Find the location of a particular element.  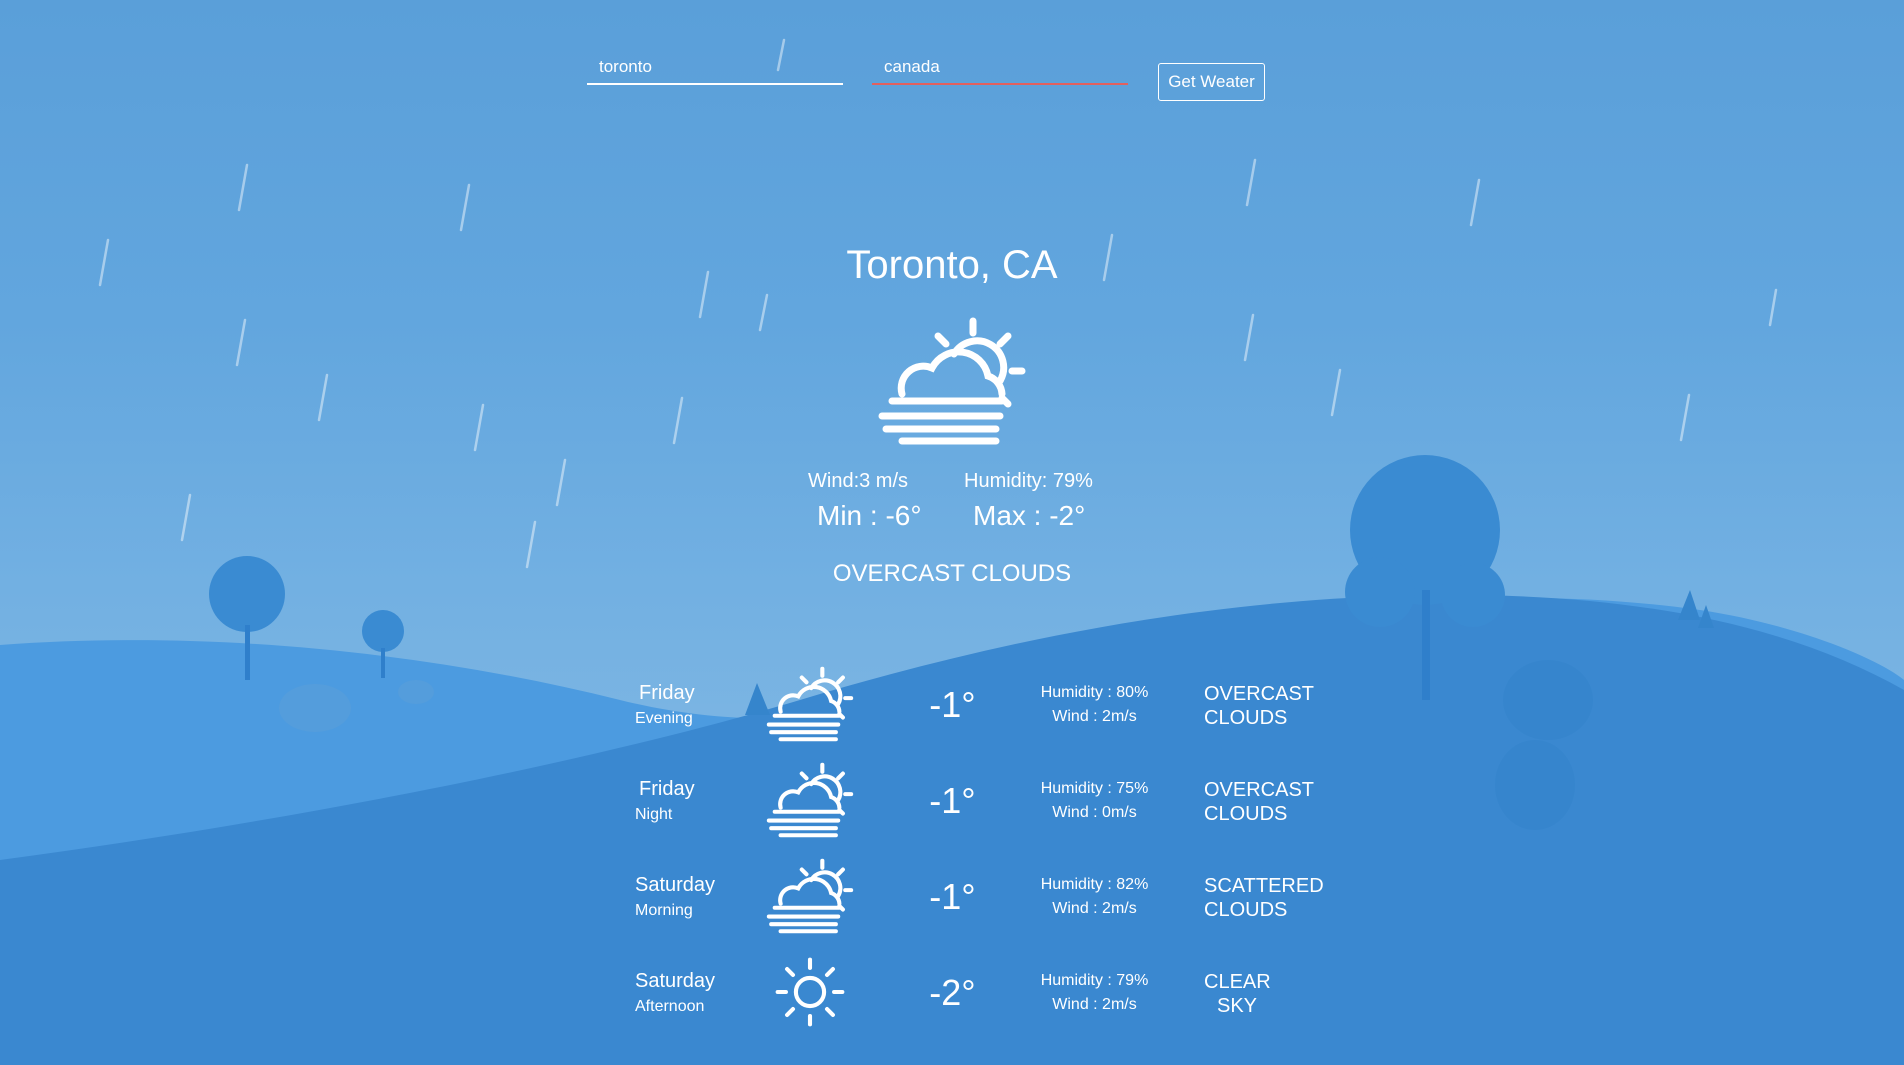

forecast-temp: -2° is located at coordinates (952, 992).